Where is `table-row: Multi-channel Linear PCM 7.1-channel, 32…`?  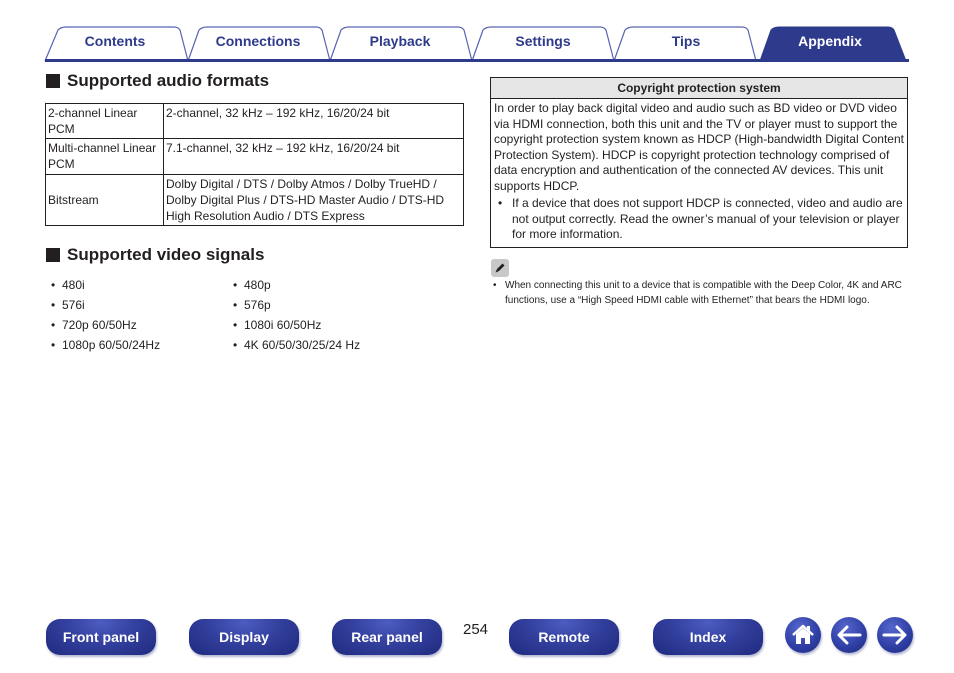
table-row: Multi-channel Linear PCM 7.1-channel, 32… is located at coordinates (254, 156).